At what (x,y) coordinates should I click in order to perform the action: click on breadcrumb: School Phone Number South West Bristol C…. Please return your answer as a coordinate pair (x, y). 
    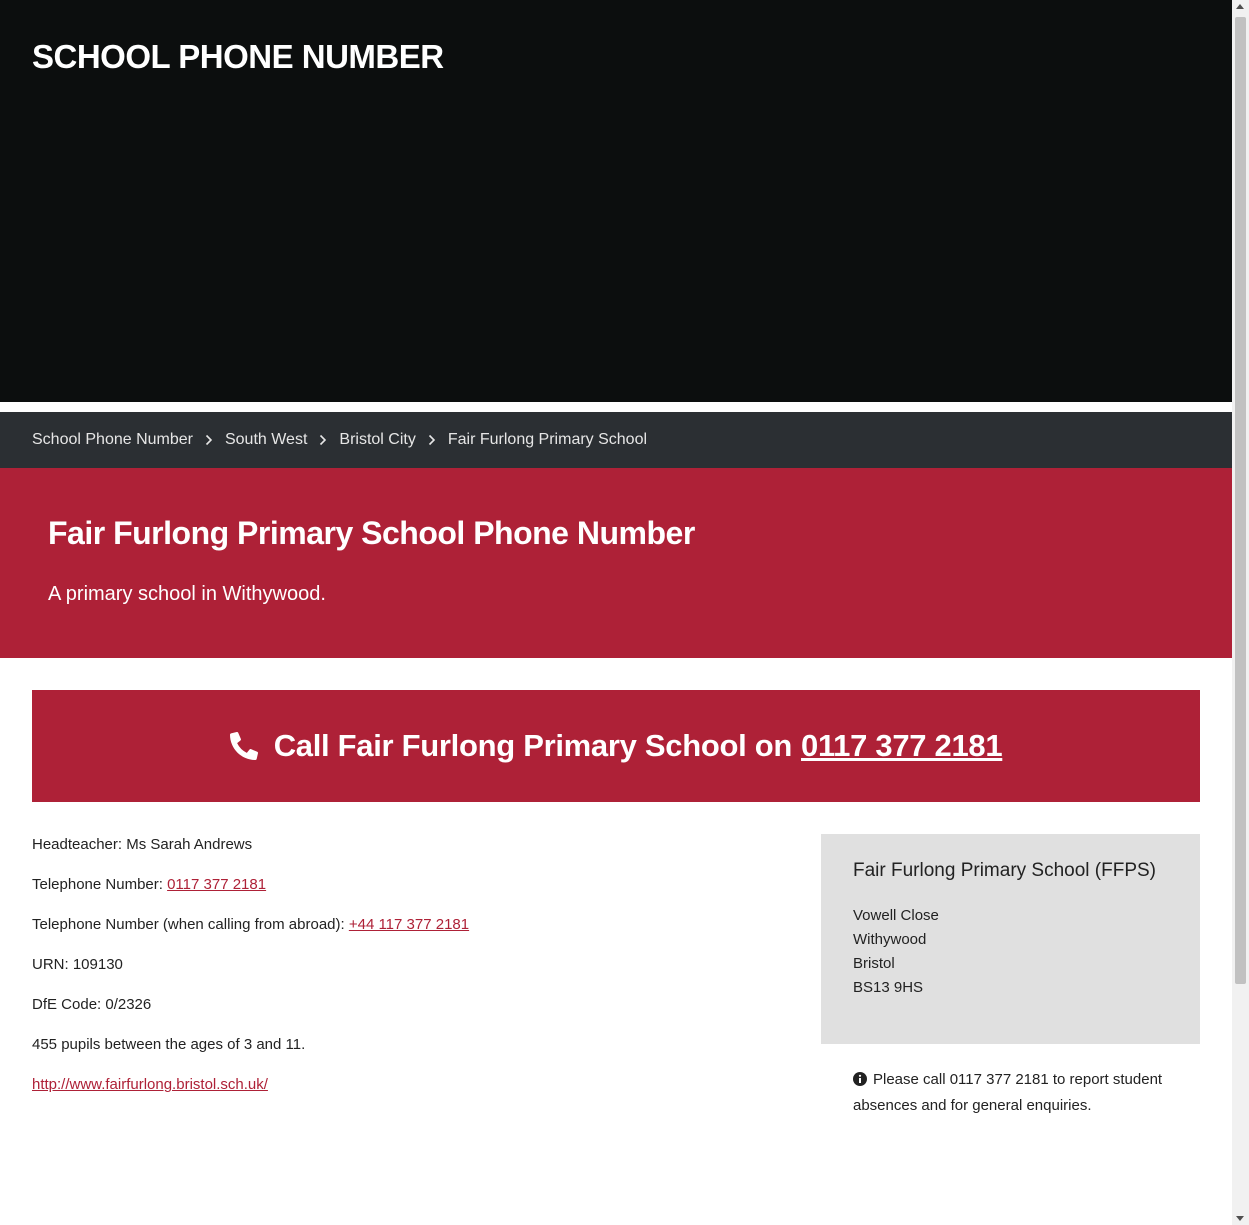
    Looking at the image, I should click on (616, 440).